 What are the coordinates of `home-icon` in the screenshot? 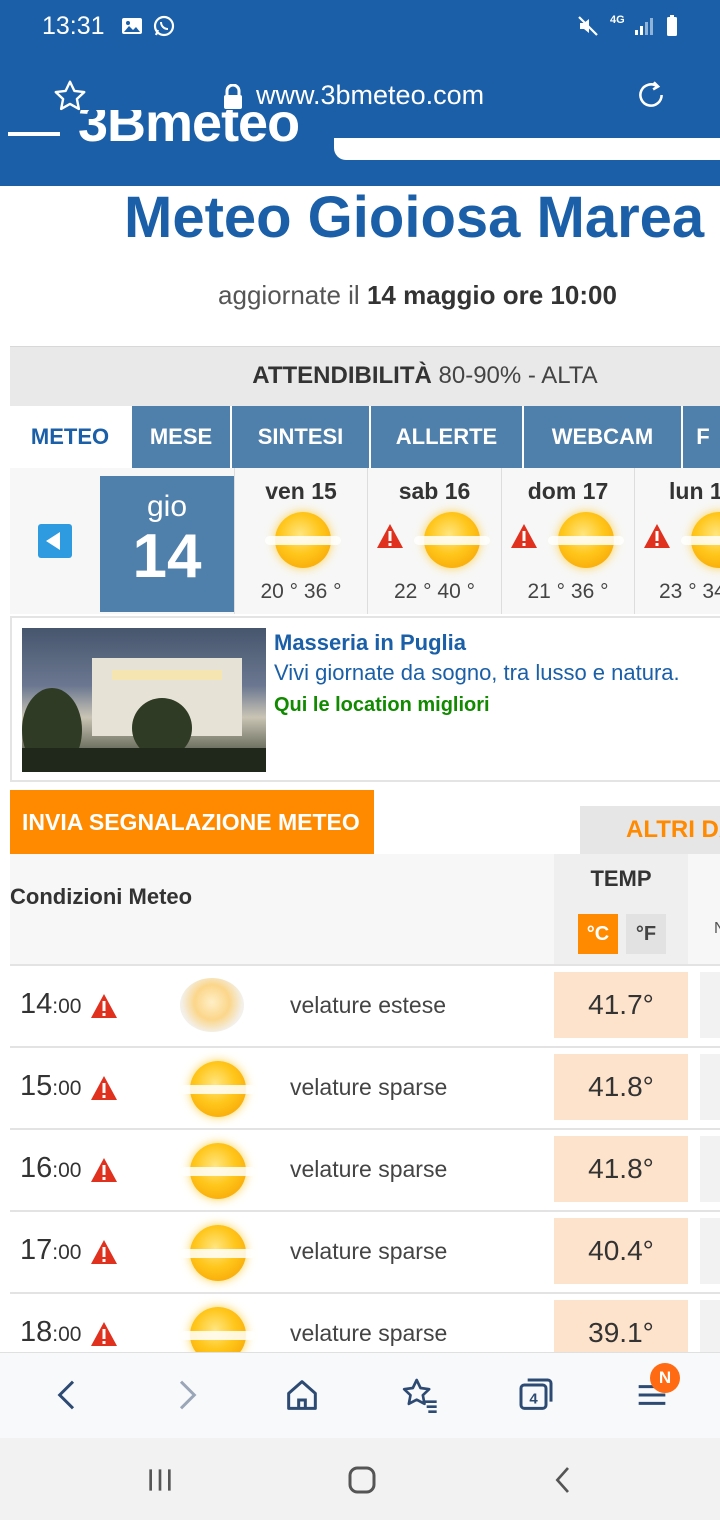 It's located at (302, 1395).